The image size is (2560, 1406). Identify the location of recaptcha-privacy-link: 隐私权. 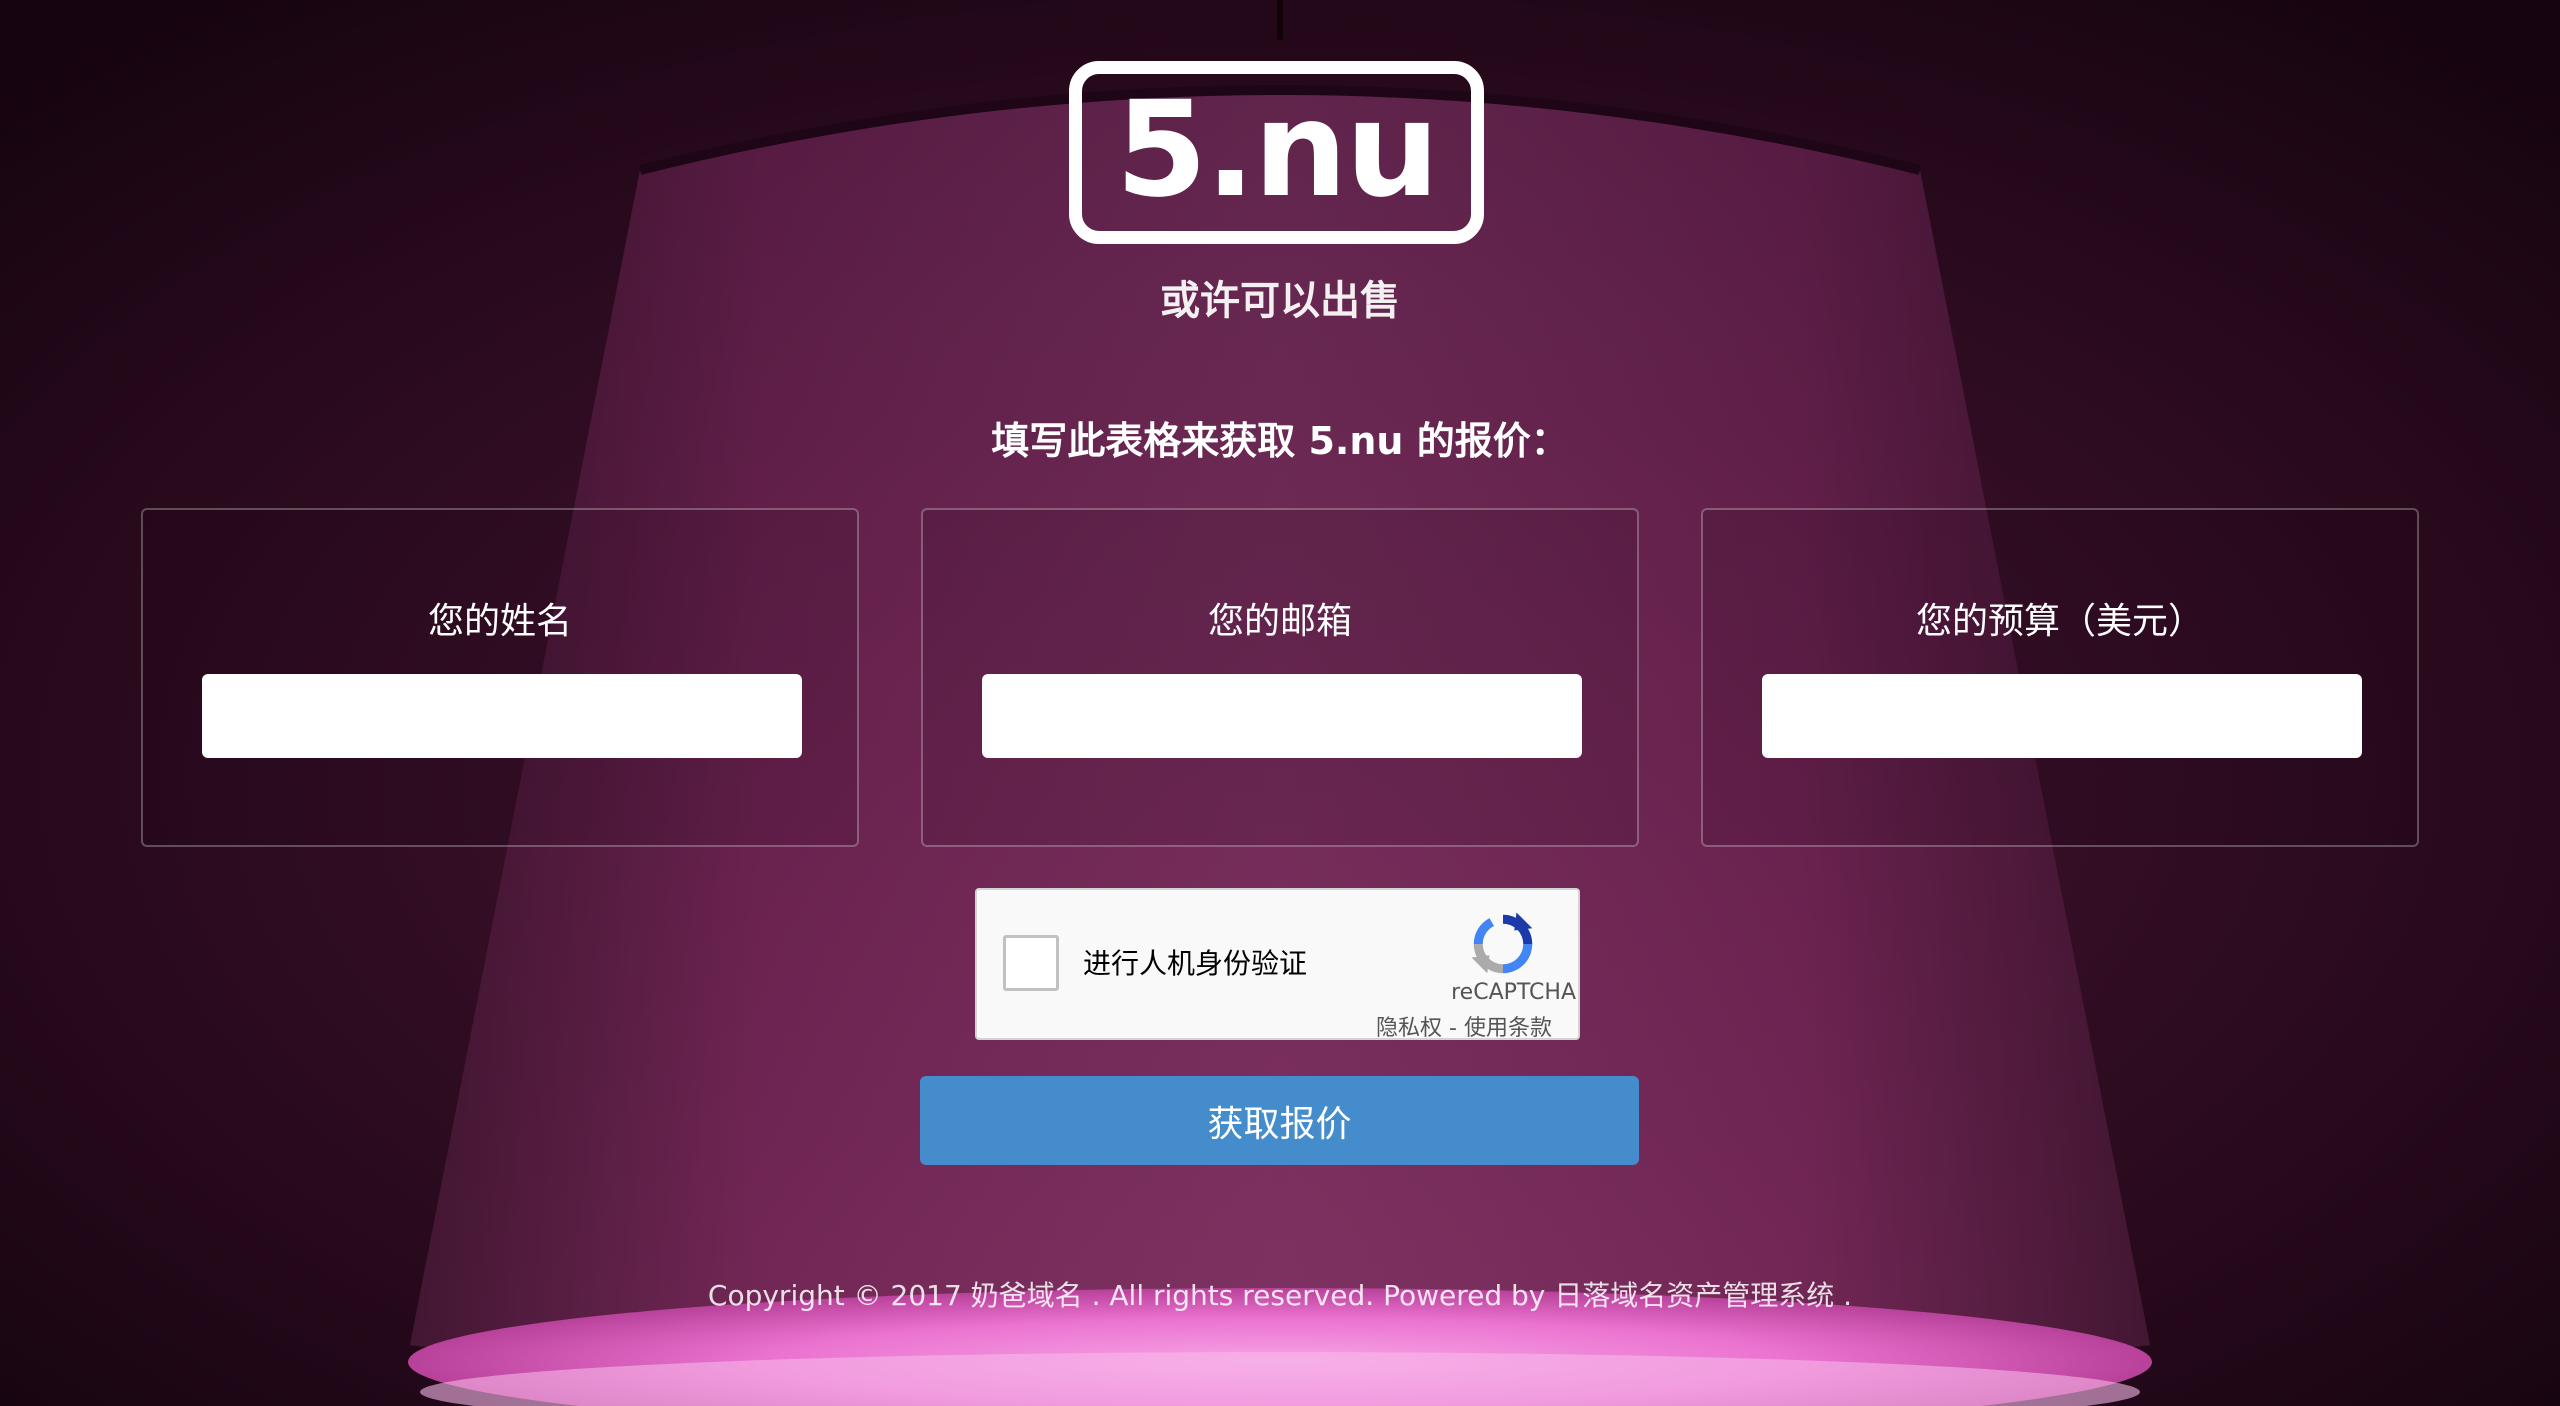
(1409, 1028).